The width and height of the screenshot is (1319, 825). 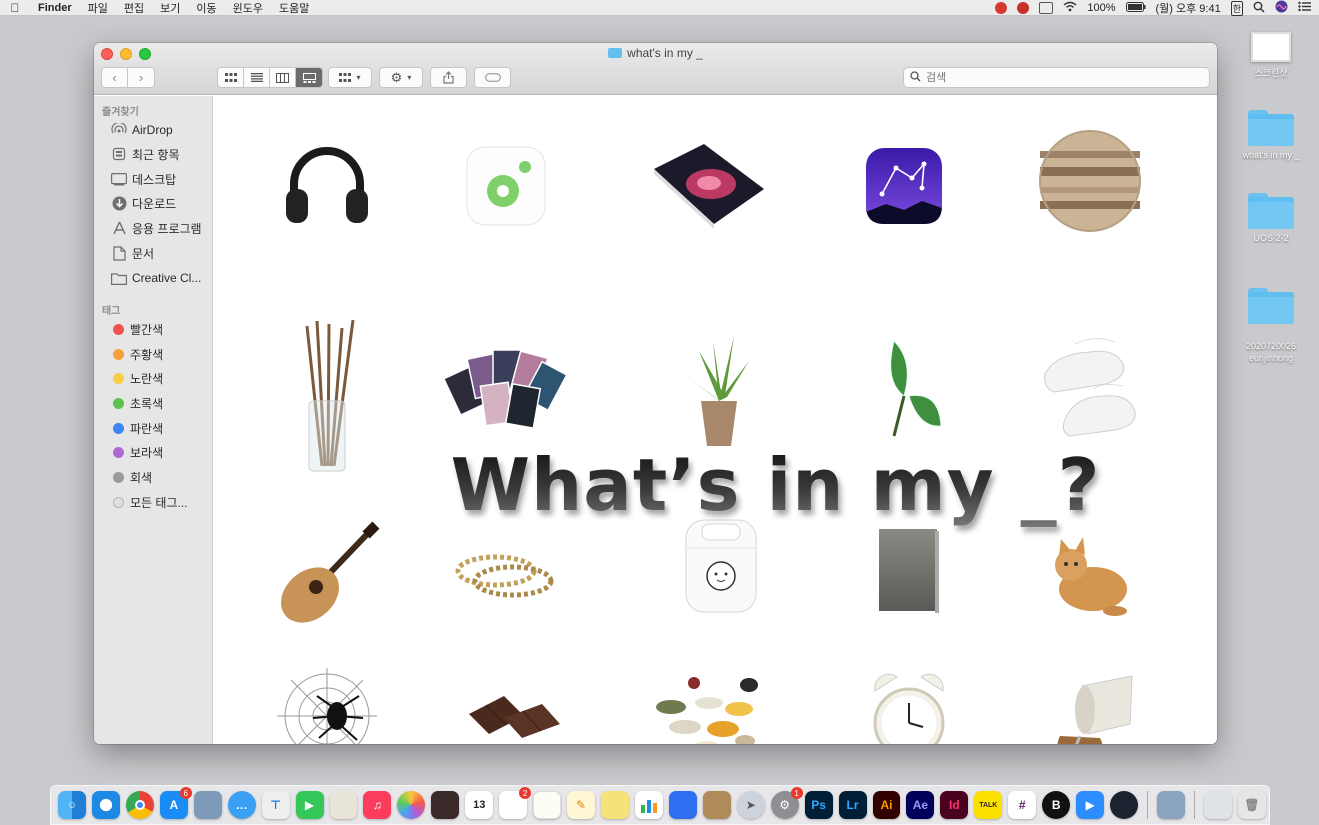 I want to click on back-button: ‹, so click(x=115, y=77).